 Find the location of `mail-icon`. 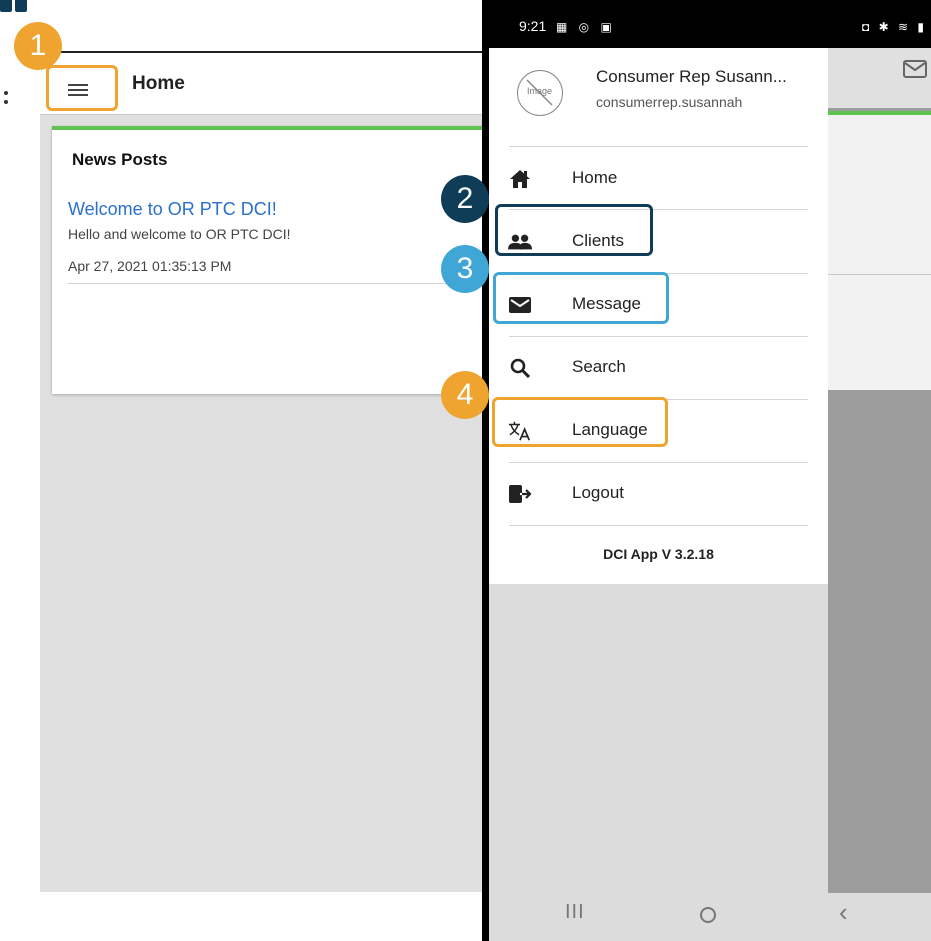

mail-icon is located at coordinates (915, 69).